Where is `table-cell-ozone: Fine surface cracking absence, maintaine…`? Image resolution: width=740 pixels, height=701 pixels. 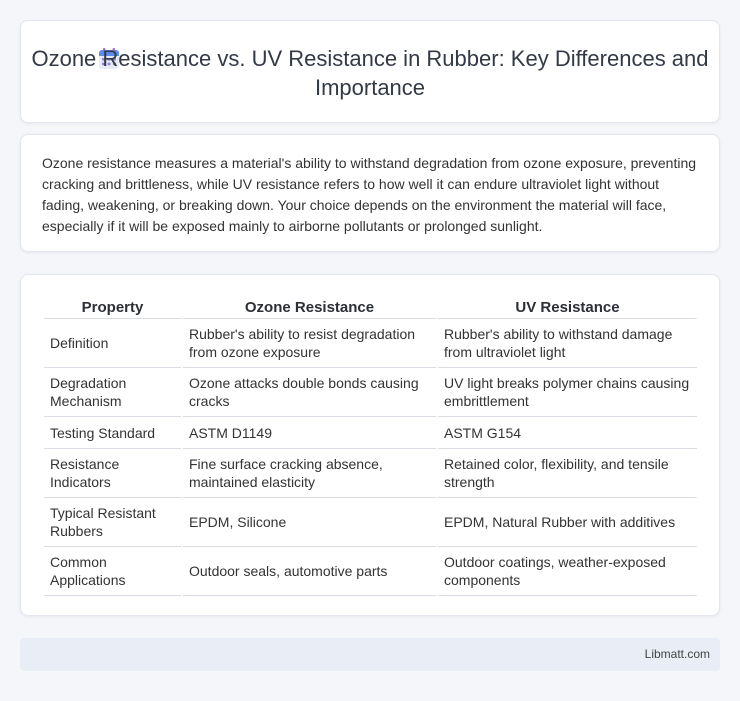 table-cell-ozone: Fine surface cracking absence, maintaine… is located at coordinates (309, 473).